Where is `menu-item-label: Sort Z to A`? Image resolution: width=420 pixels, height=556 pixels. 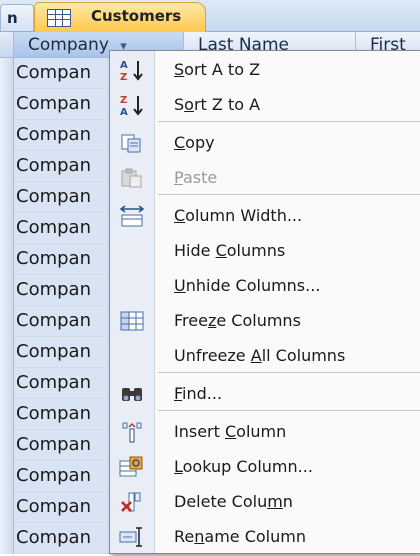
menu-item-label: Sort Z to A is located at coordinates (217, 104).